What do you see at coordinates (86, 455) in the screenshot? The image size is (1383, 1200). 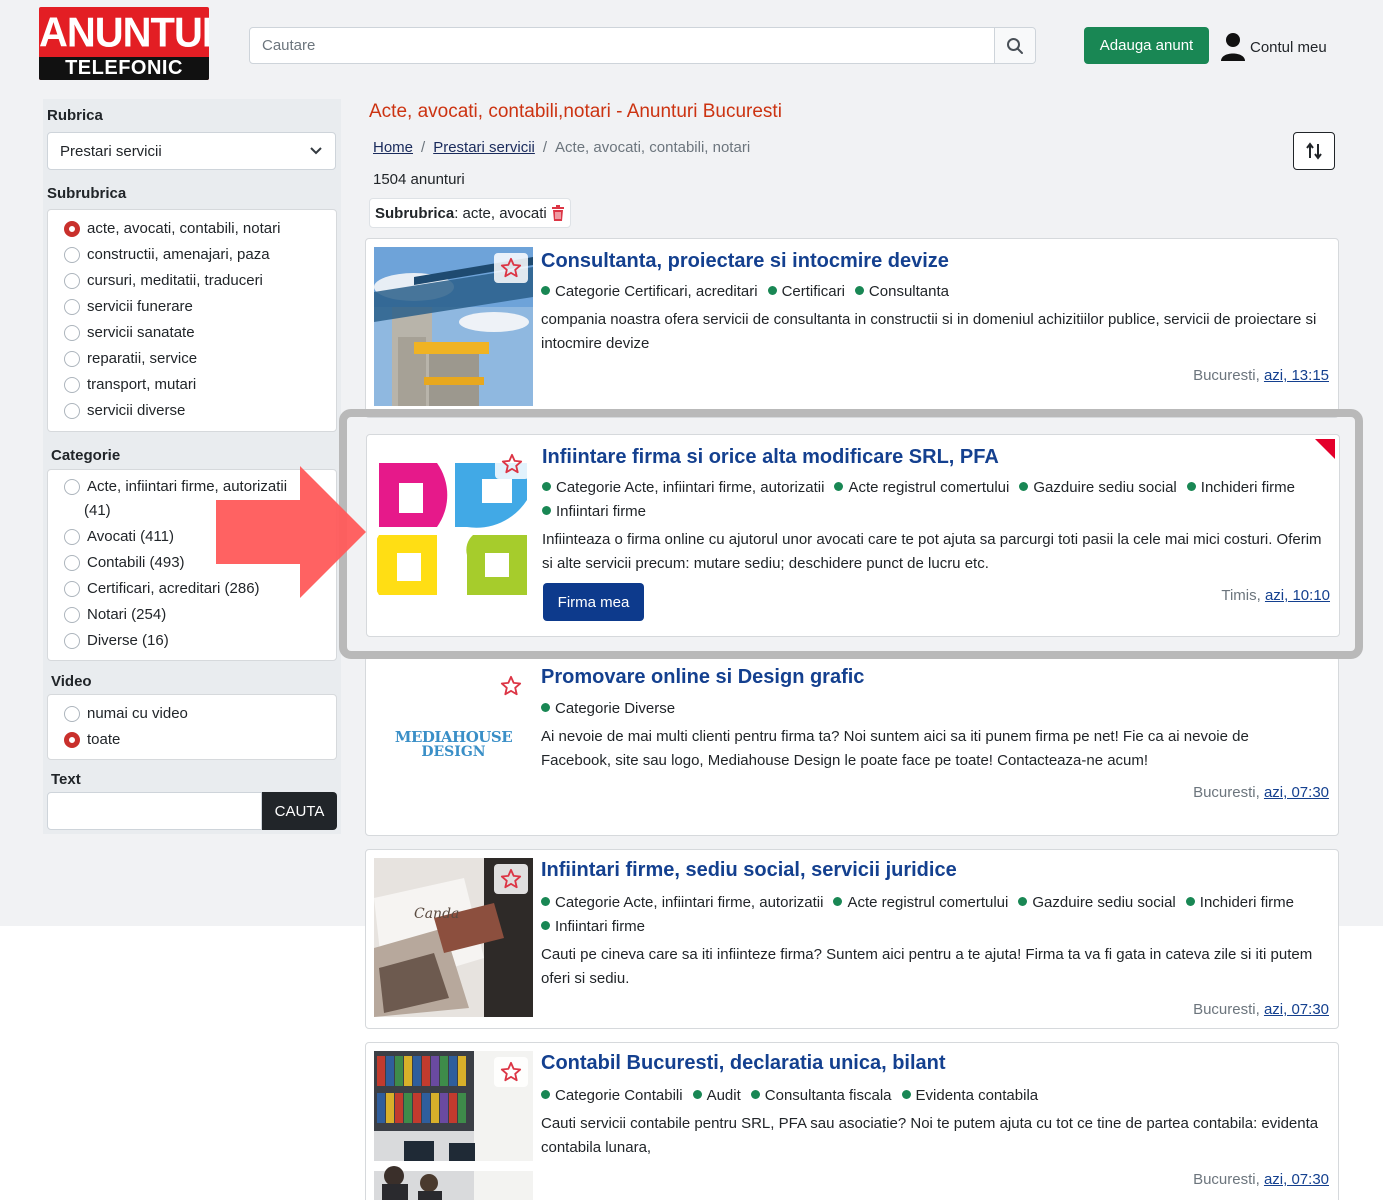 I see `categorie-label: Categorie` at bounding box center [86, 455].